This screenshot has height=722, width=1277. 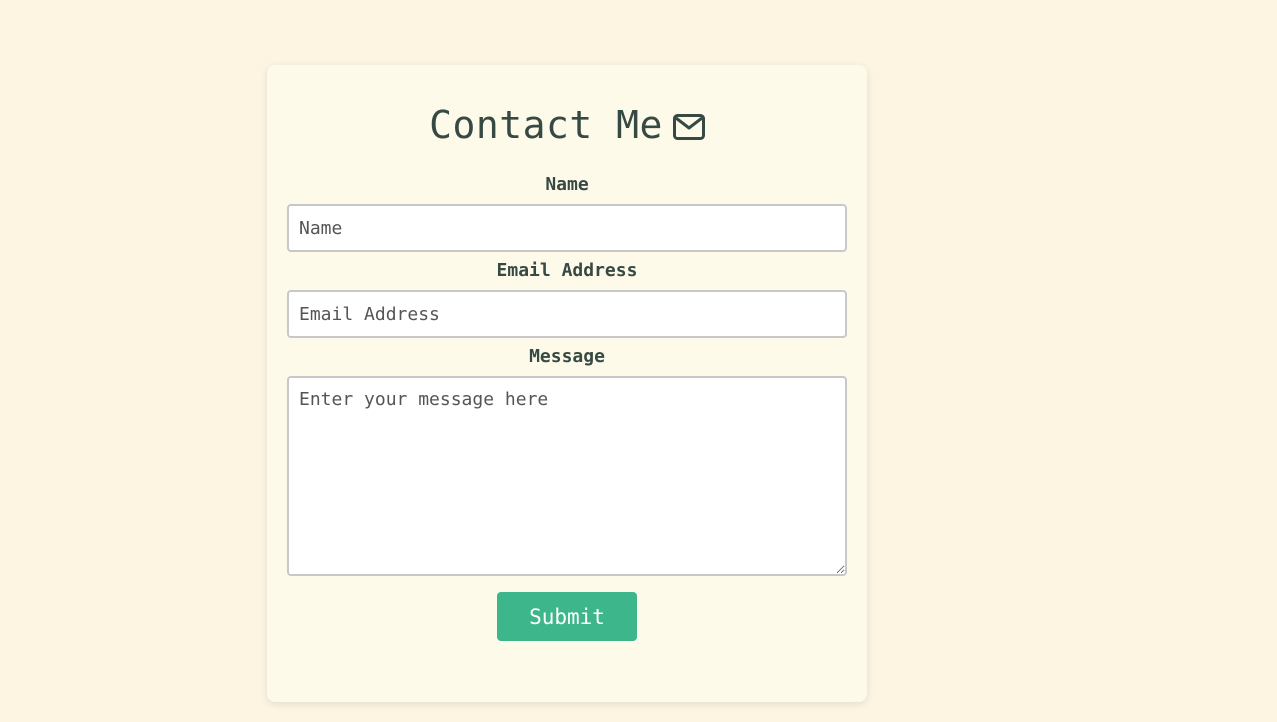 What do you see at coordinates (567, 270) in the screenshot?
I see `email-label: Email Address` at bounding box center [567, 270].